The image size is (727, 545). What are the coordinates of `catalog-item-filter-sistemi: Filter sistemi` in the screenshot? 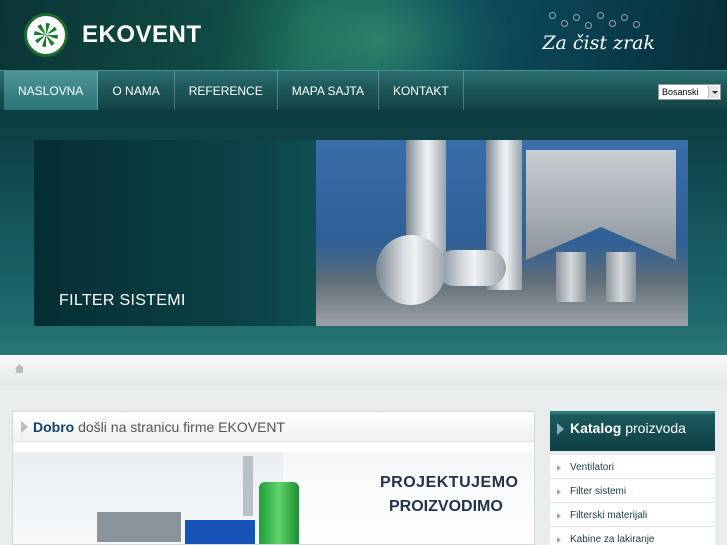 It's located at (632, 491).